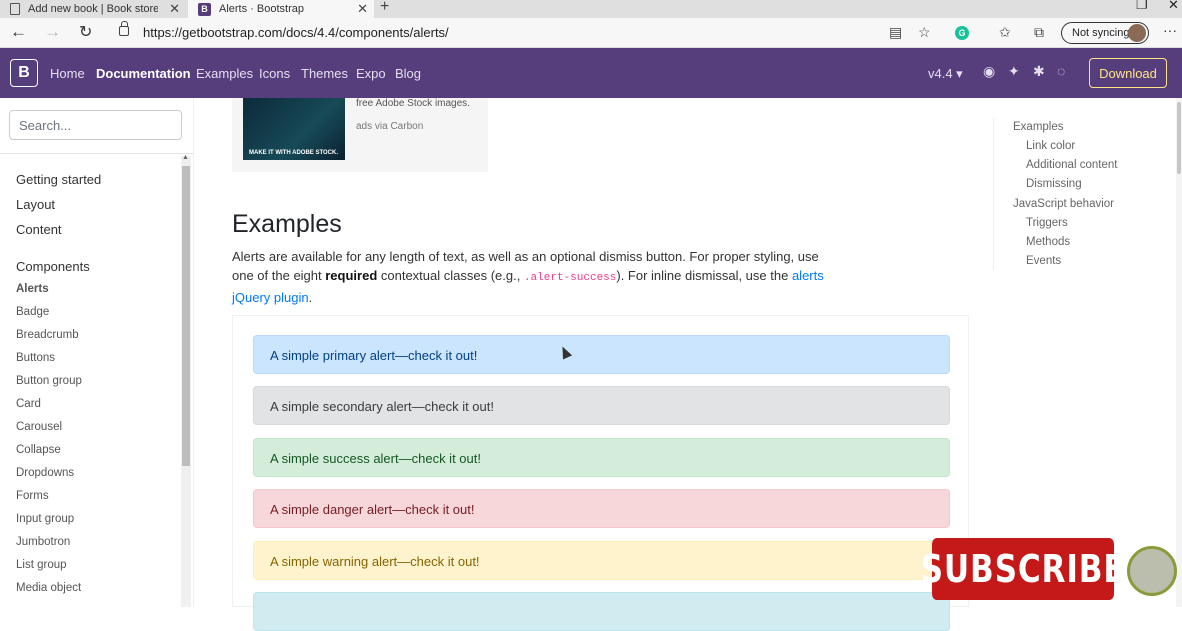  Describe the element at coordinates (1047, 223) in the screenshot. I see `toc-triggers: Triggers` at that location.